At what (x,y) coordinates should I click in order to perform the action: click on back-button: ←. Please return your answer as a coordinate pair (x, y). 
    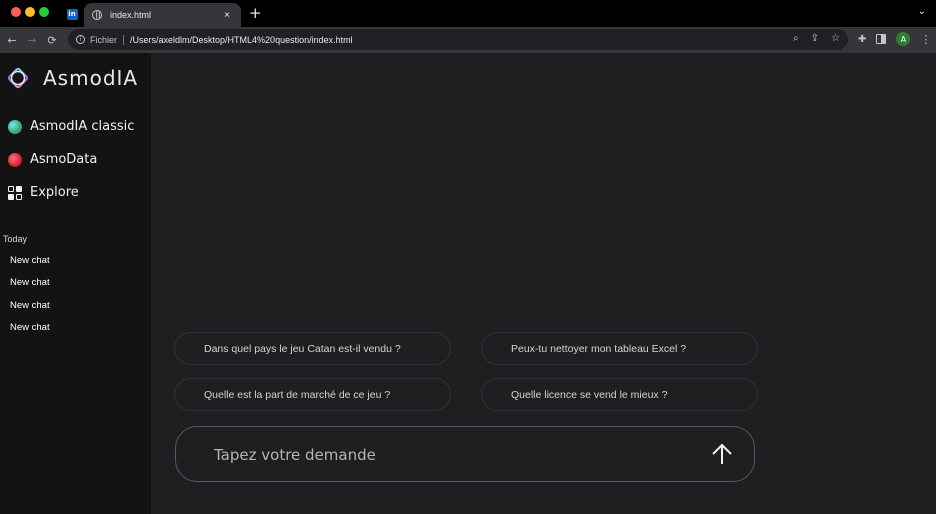
    Looking at the image, I should click on (12, 40).